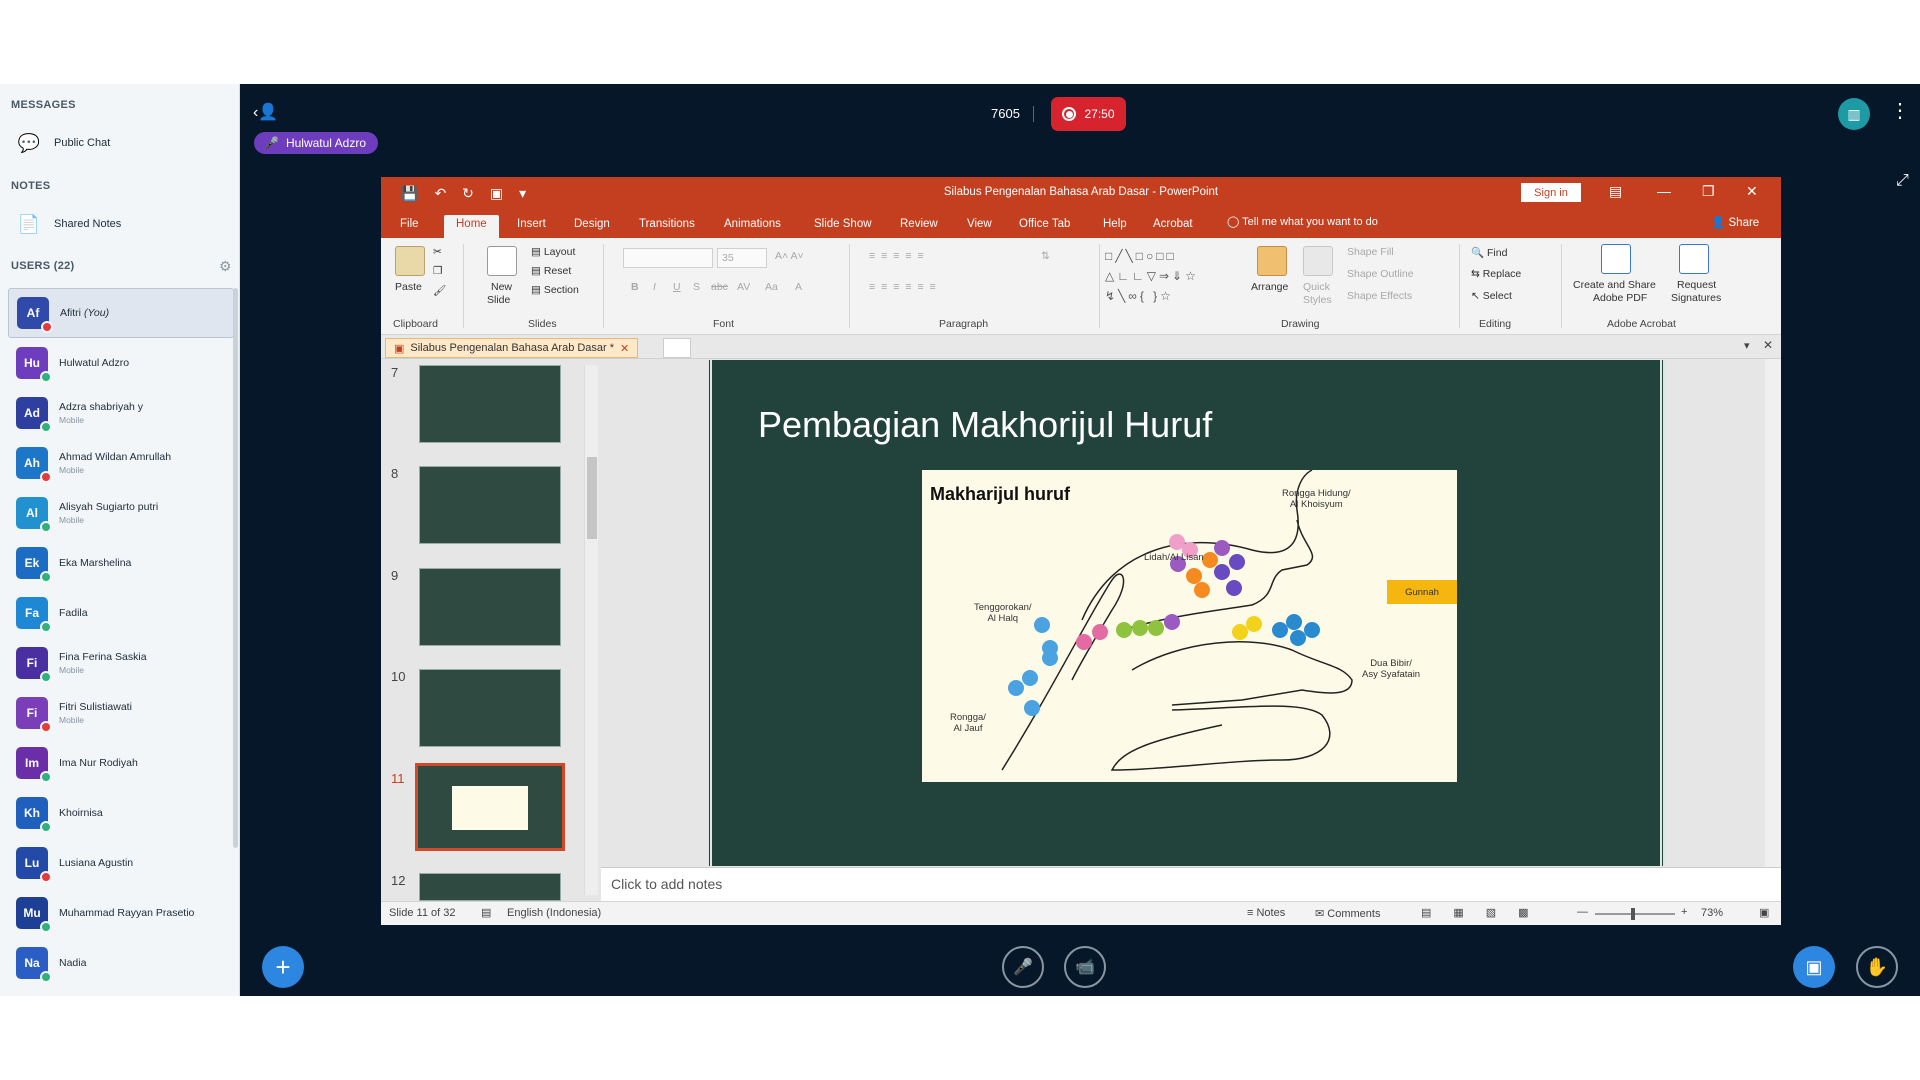 The width and height of the screenshot is (1920, 1080). What do you see at coordinates (121, 813) in the screenshot?
I see `user-list-item: Kh Khoirnisa` at bounding box center [121, 813].